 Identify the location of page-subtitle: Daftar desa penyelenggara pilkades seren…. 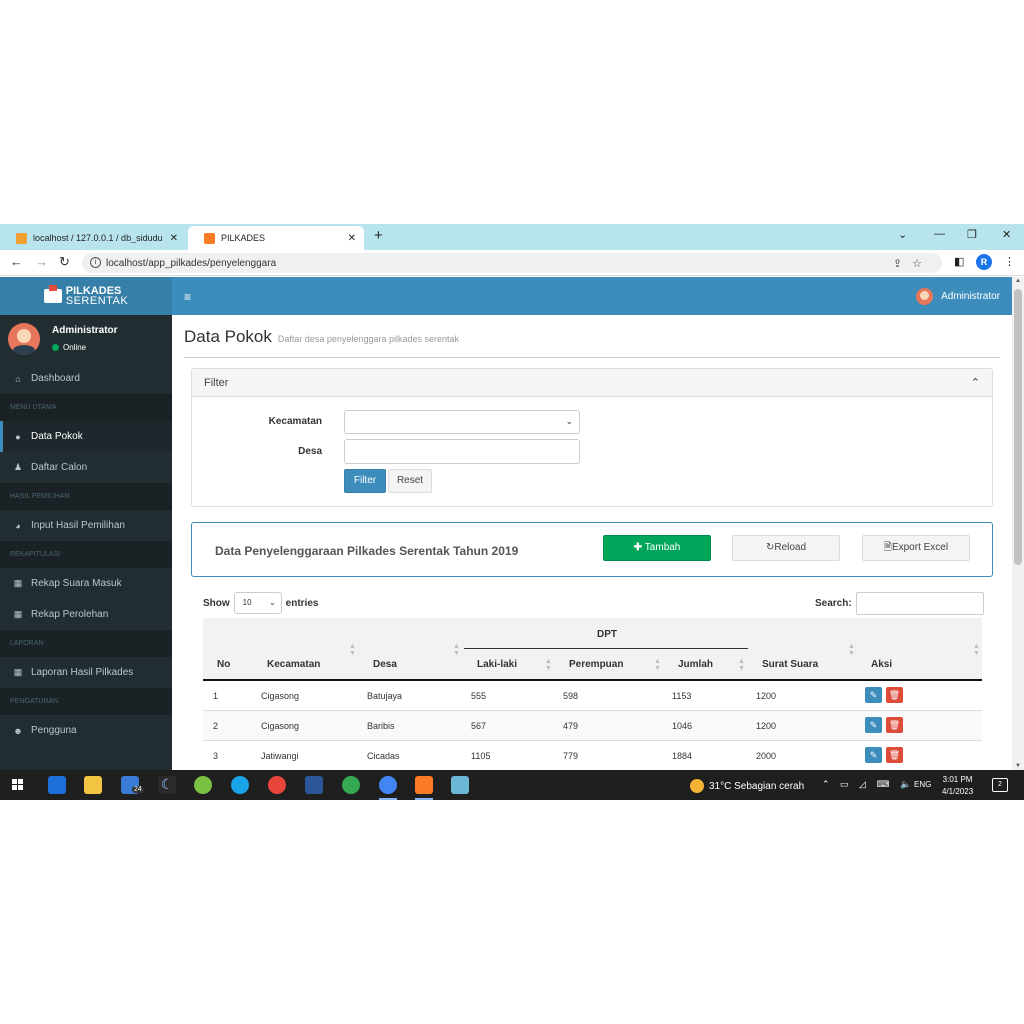
(368, 339).